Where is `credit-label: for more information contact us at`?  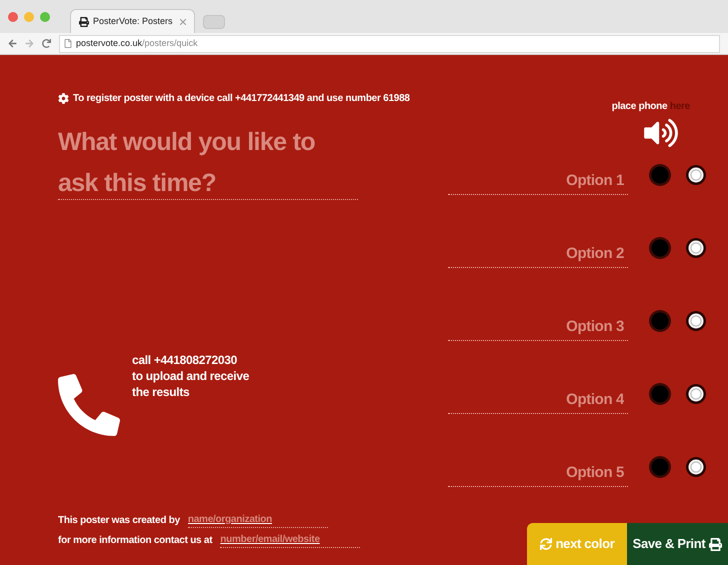 credit-label: for more information contact us at is located at coordinates (135, 541).